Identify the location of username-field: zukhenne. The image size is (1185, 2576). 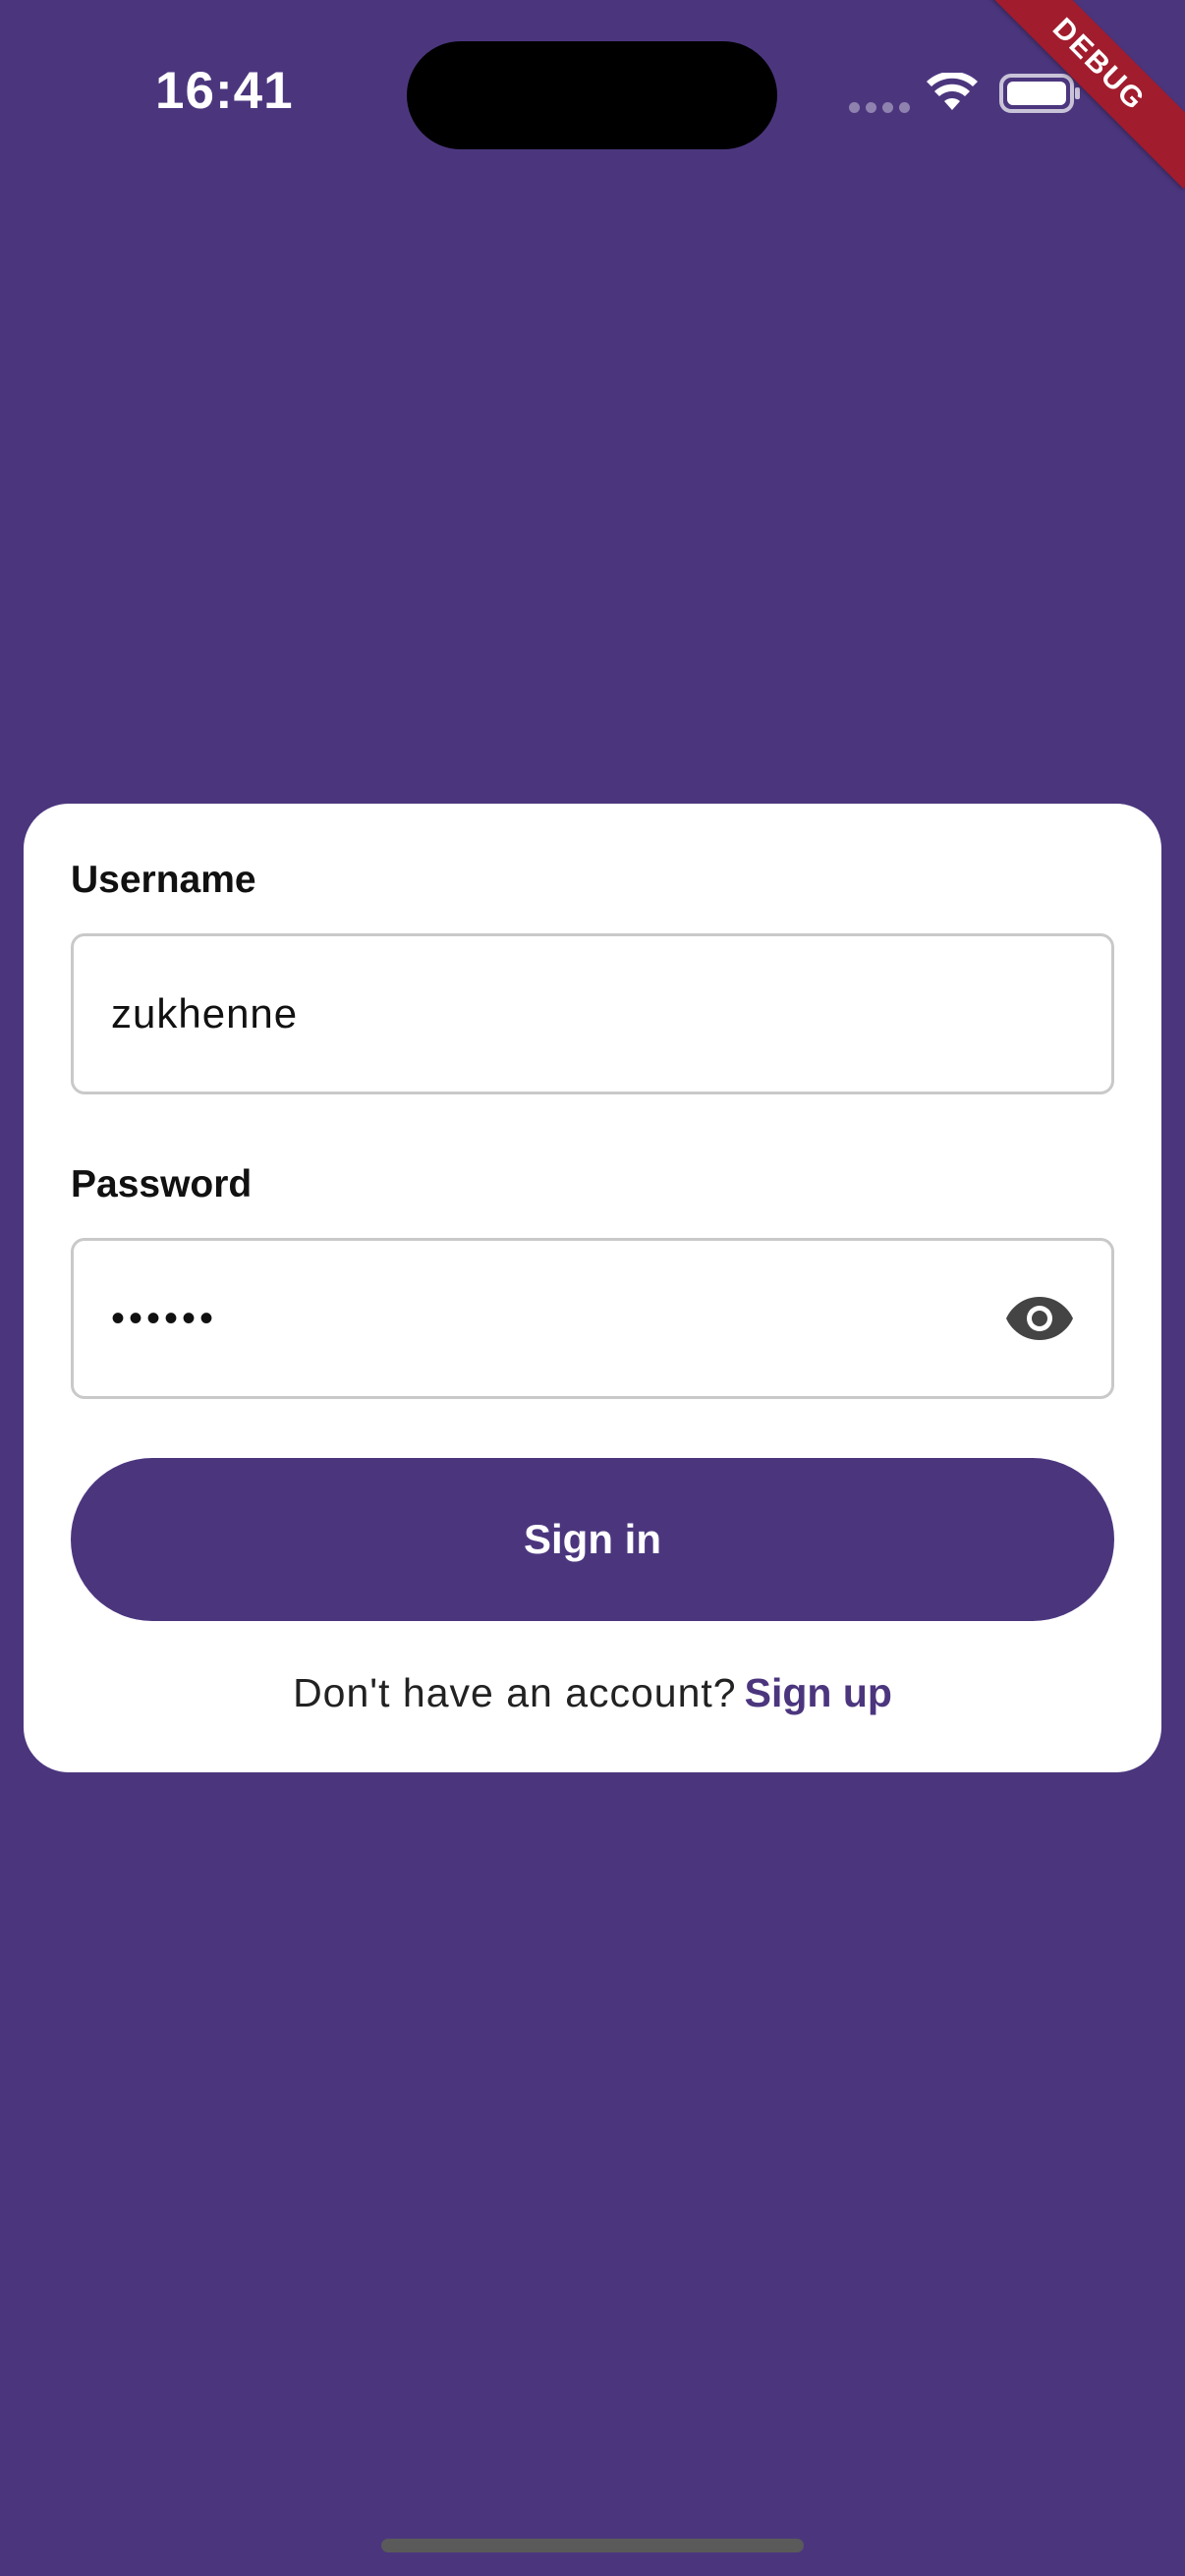
(592, 1013).